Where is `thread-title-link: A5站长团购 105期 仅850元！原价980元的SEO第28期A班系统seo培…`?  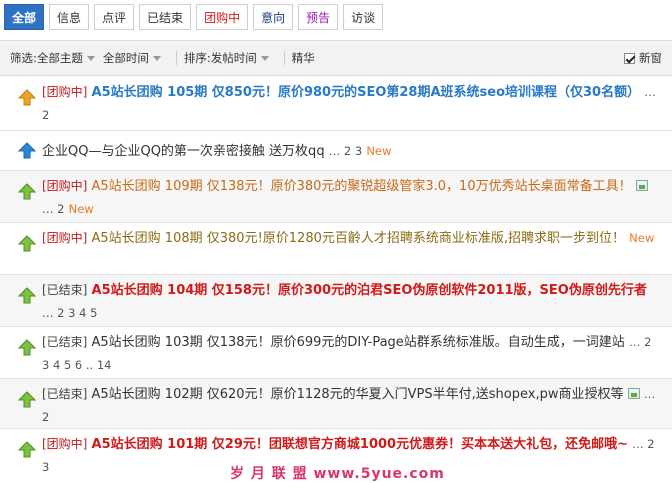
thread-title-link: A5站长团购 105期 仅850元！原价980元的SEO第28期A班系统seo培… is located at coordinates (366, 92).